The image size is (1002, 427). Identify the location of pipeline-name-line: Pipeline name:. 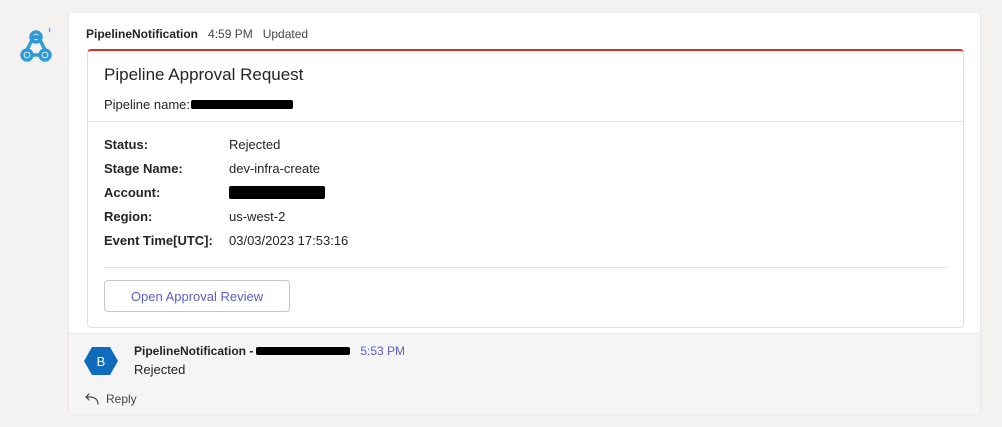
(198, 104).